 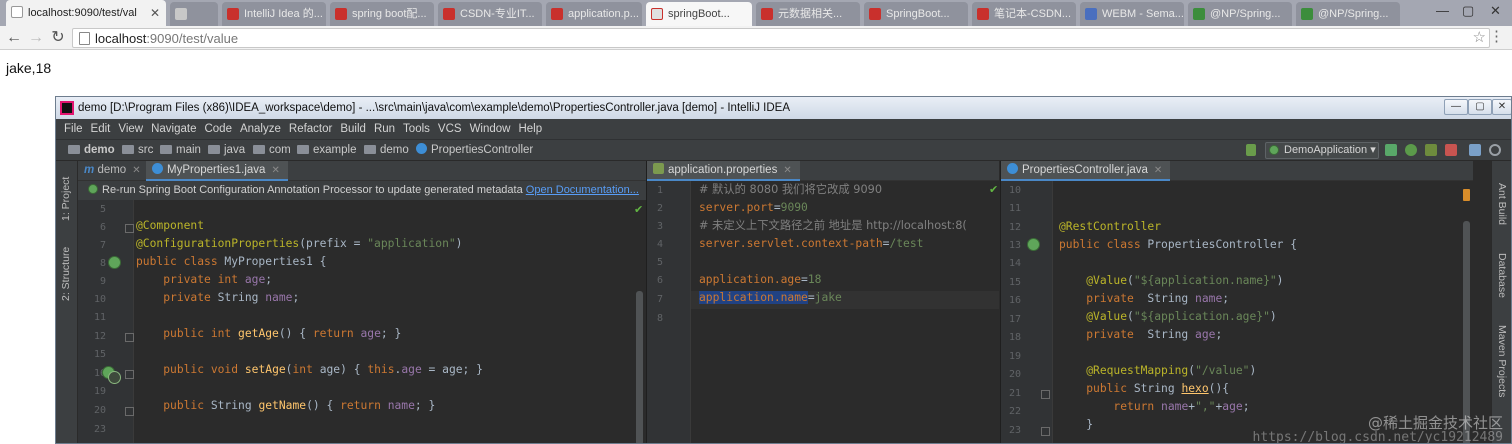 I want to click on line-gutter, so click(x=1027, y=312).